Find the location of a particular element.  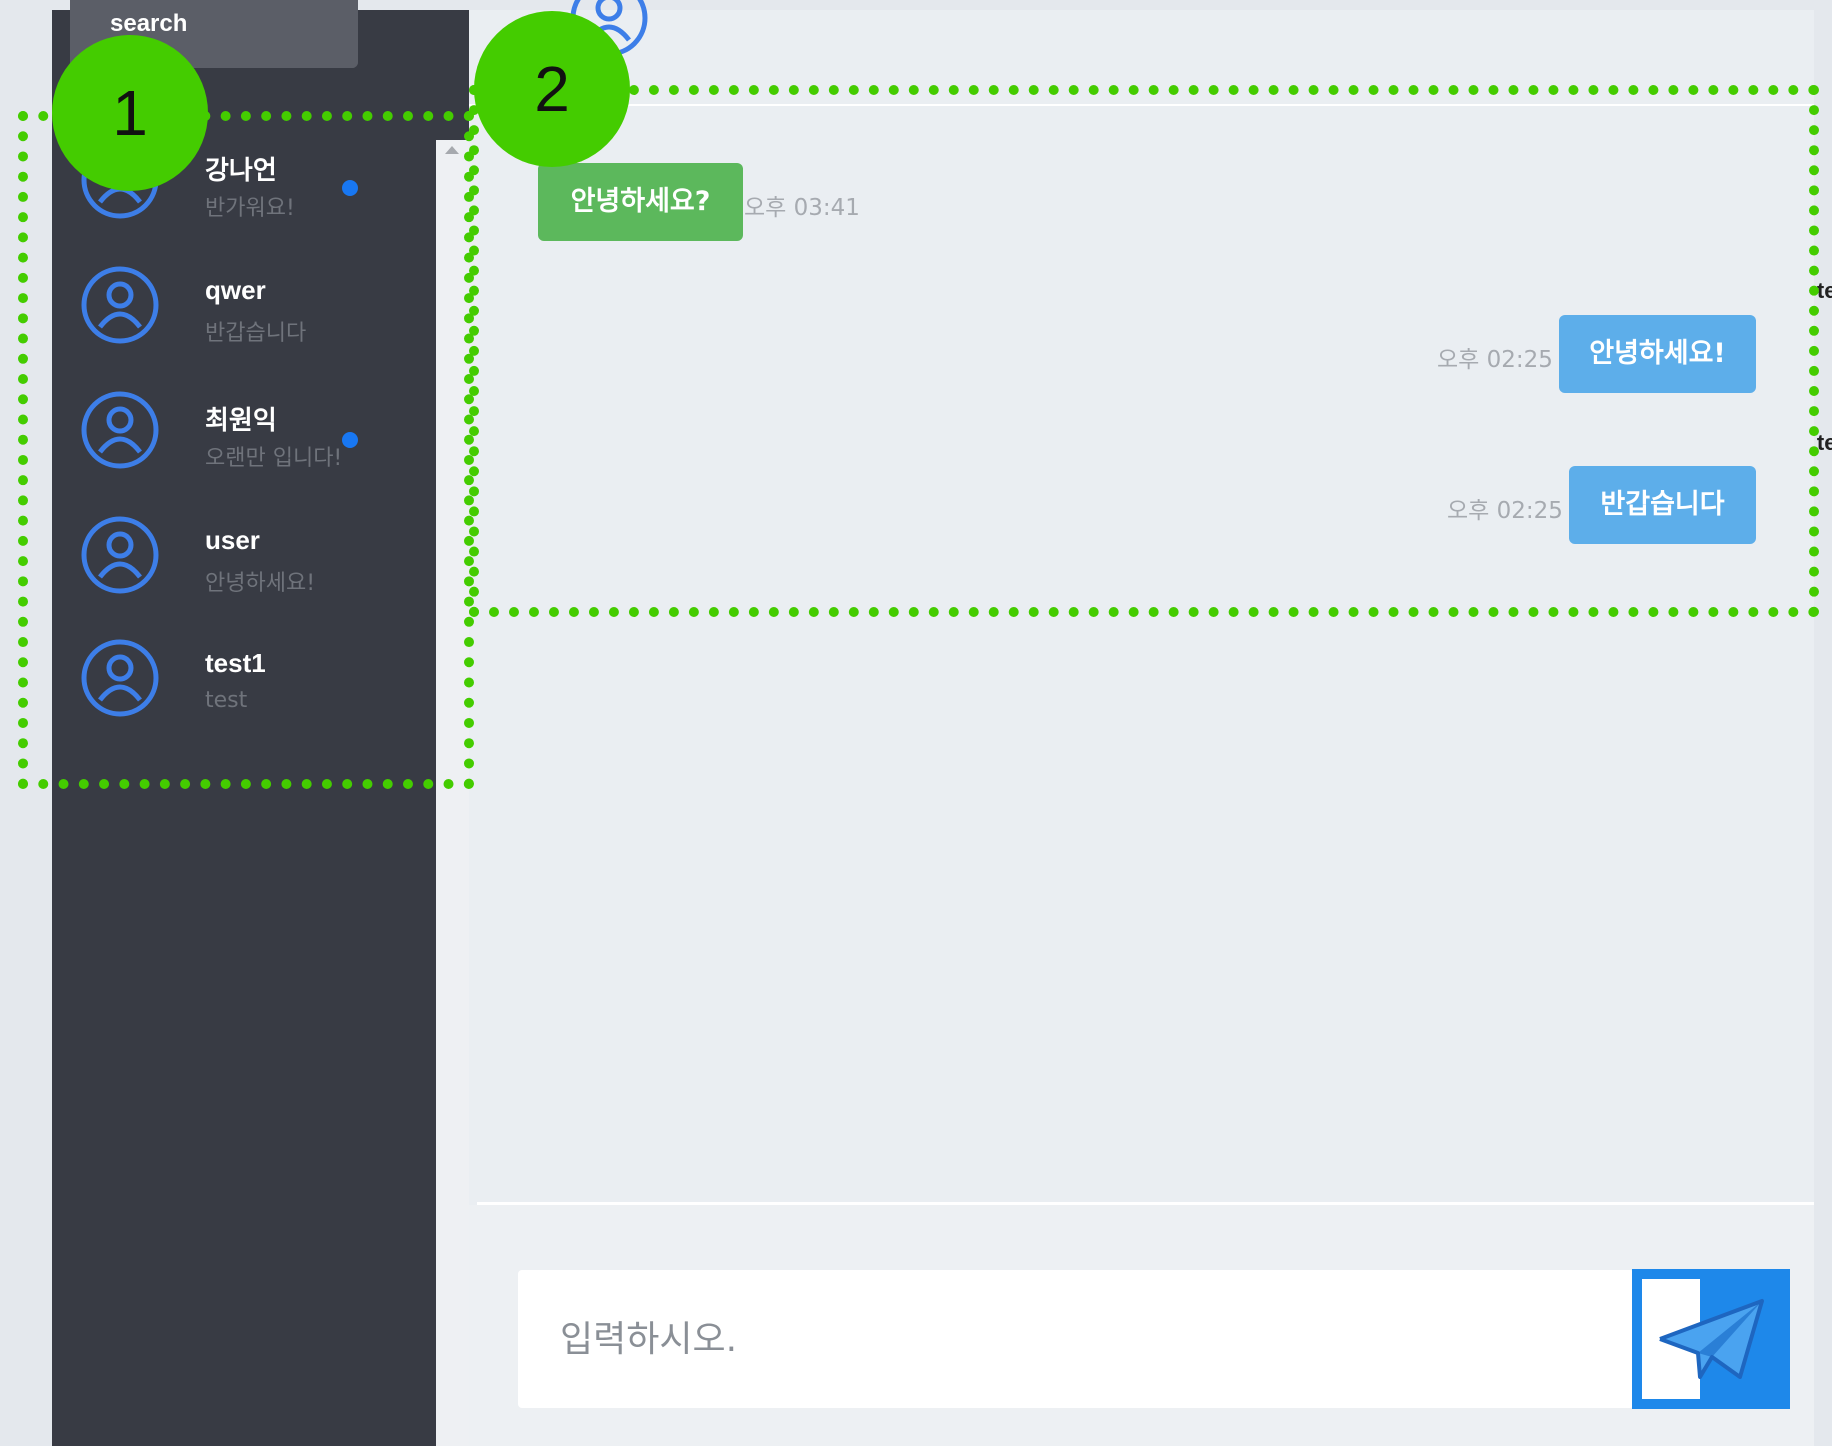

composer-divider is located at coordinates (1145, 1203).